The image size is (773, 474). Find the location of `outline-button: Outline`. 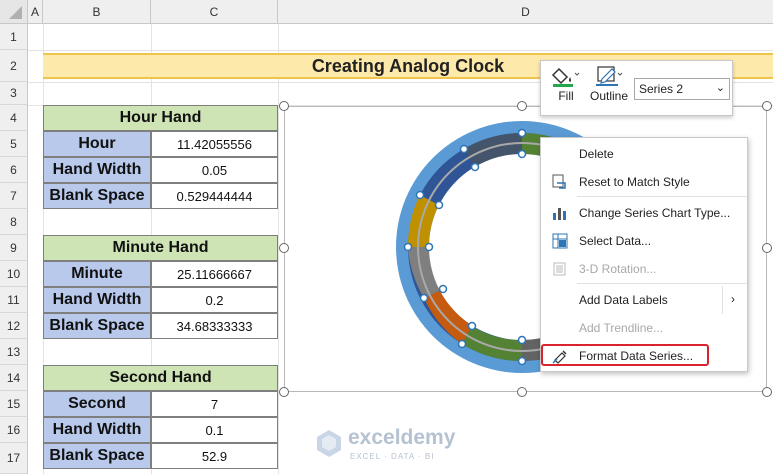

outline-button: Outline is located at coordinates (609, 89).